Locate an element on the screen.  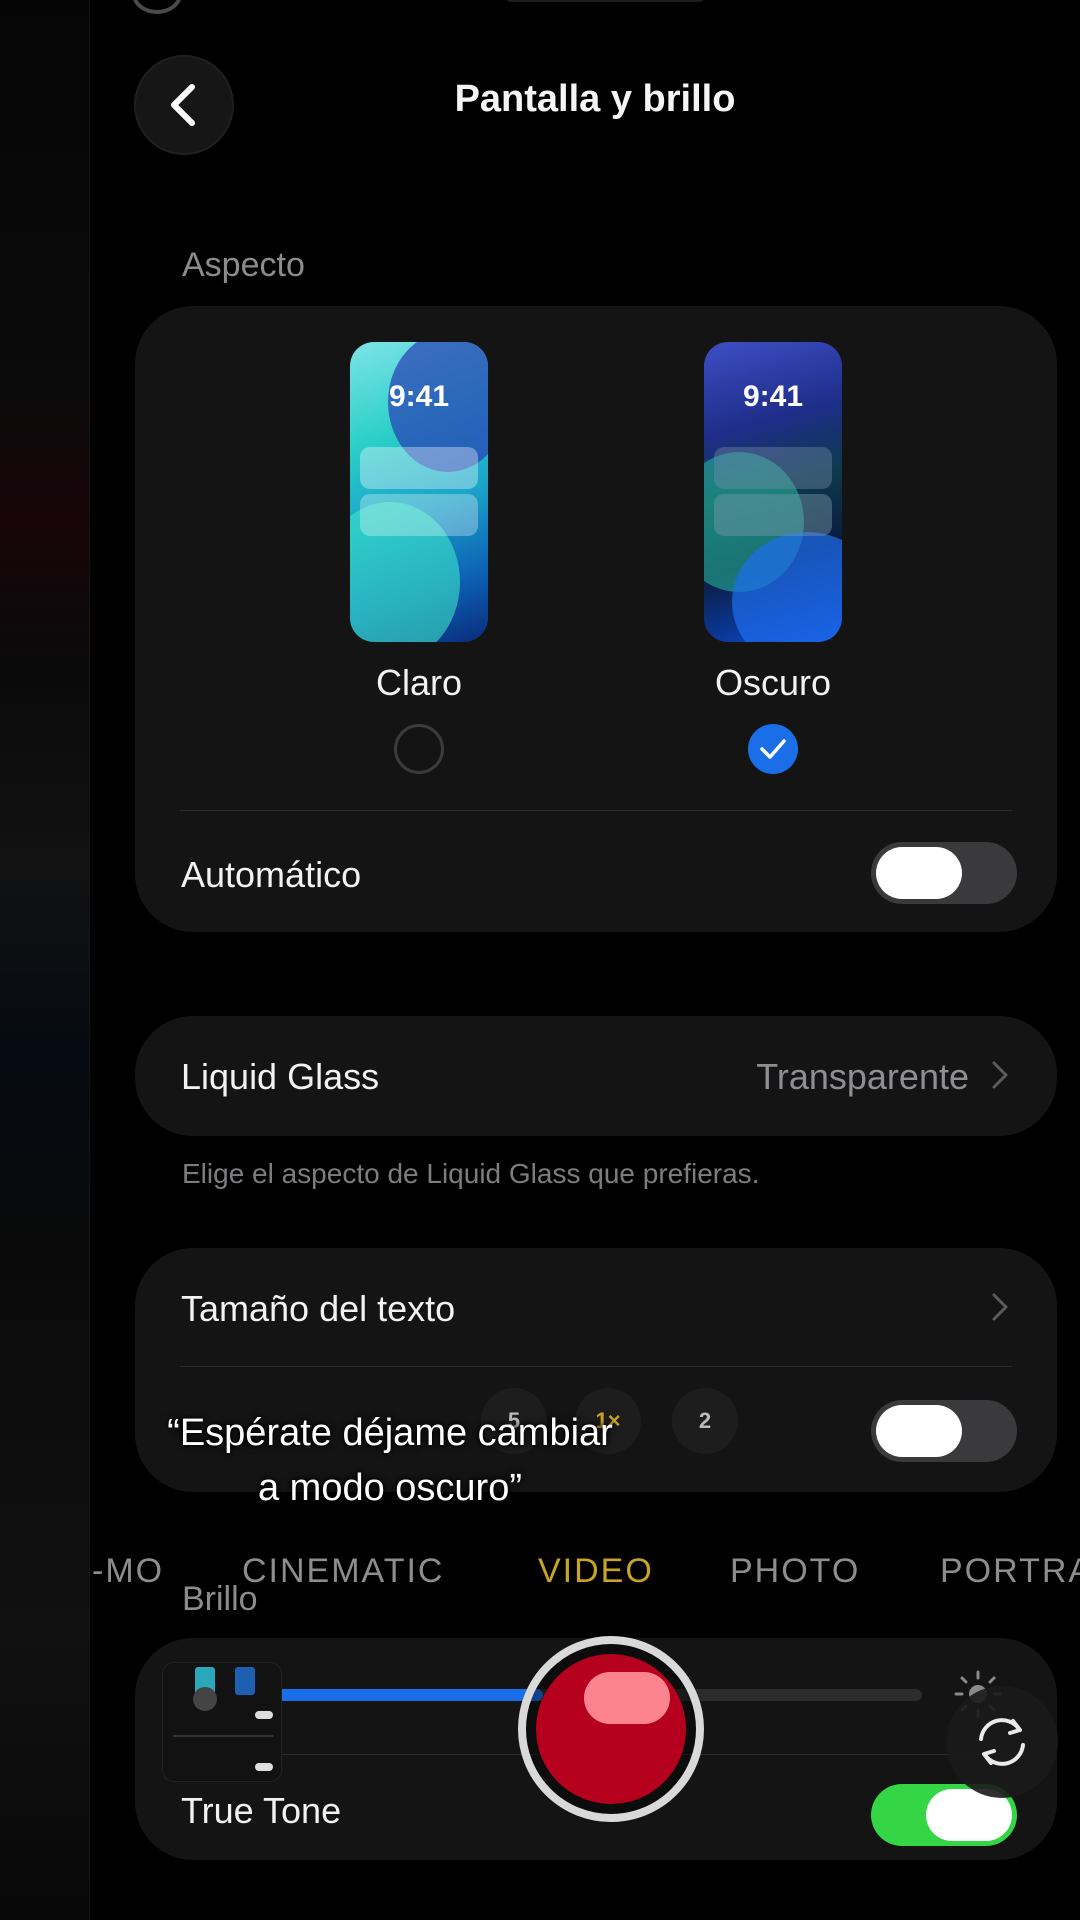
brightness-slider-fill is located at coordinates (405, 1695).